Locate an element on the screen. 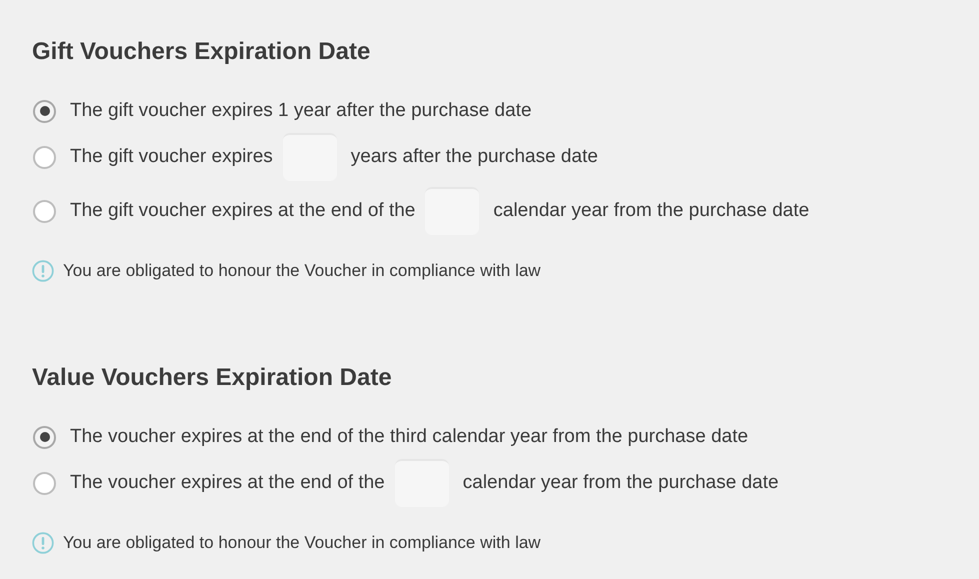  option-label: The gift voucher expires 1 year after the purchase date is located at coordinates (301, 111).